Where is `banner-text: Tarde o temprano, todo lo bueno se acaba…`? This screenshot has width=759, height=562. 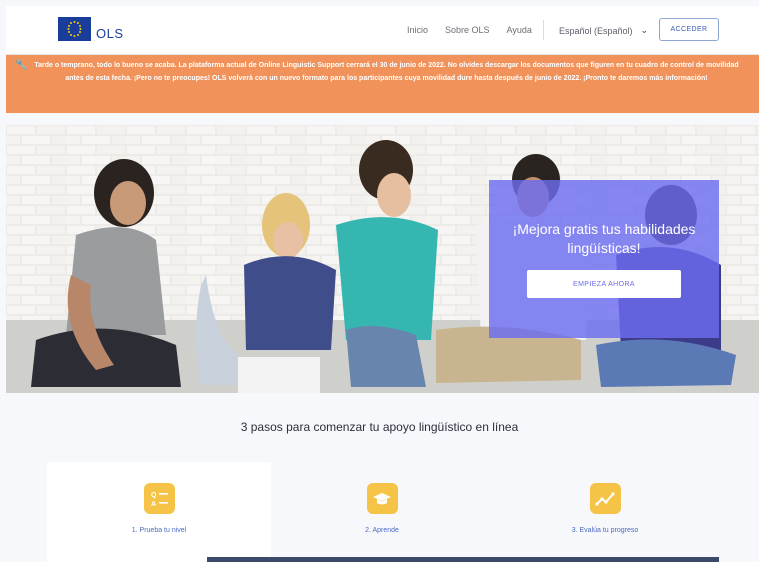 banner-text: Tarde o temprano, todo lo bueno se acaba… is located at coordinates (386, 72).